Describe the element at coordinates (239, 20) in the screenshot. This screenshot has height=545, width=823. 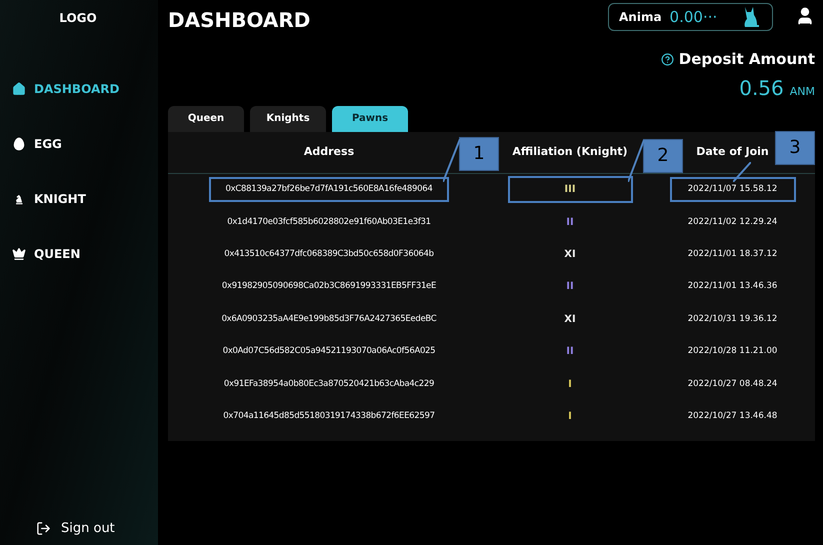
I see `page-title: DASHBOARD` at that location.